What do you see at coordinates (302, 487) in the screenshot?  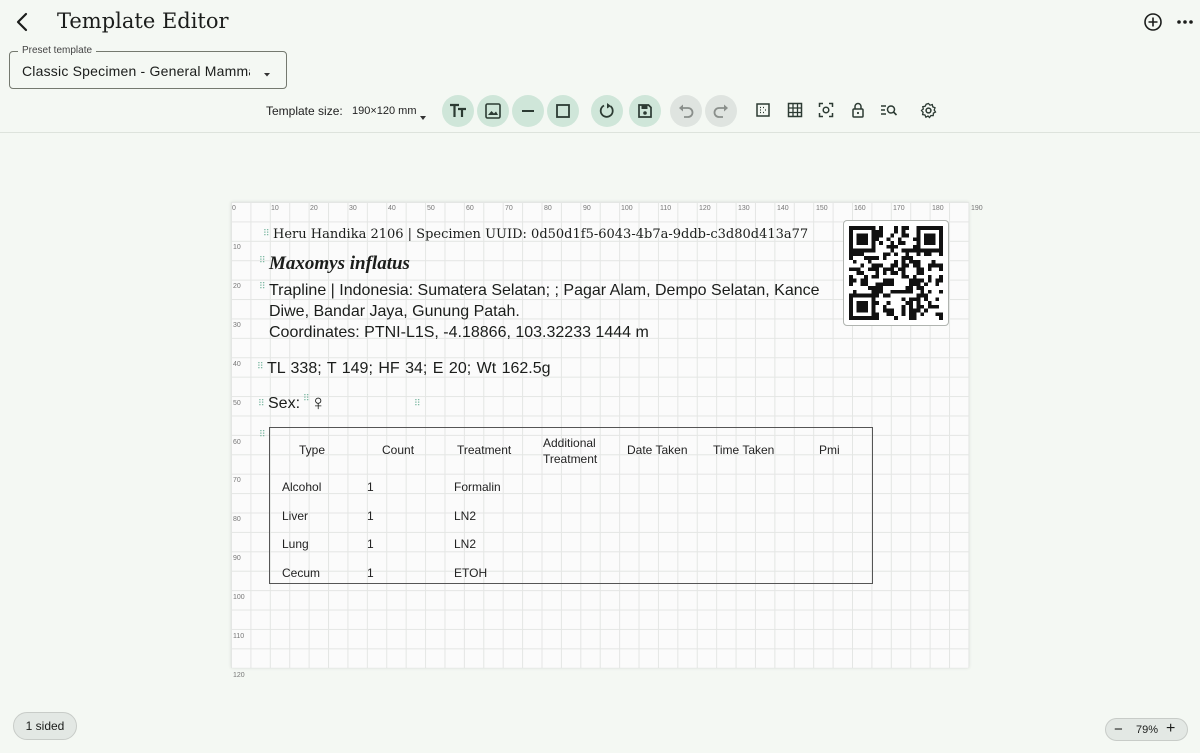 I see `table-cell: Alcohol` at bounding box center [302, 487].